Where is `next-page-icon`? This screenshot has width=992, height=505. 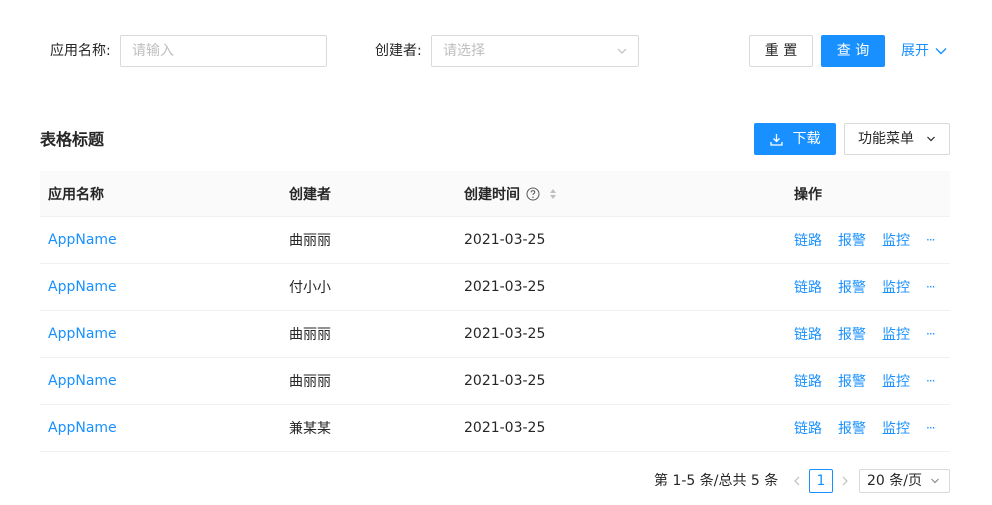 next-page-icon is located at coordinates (845, 481).